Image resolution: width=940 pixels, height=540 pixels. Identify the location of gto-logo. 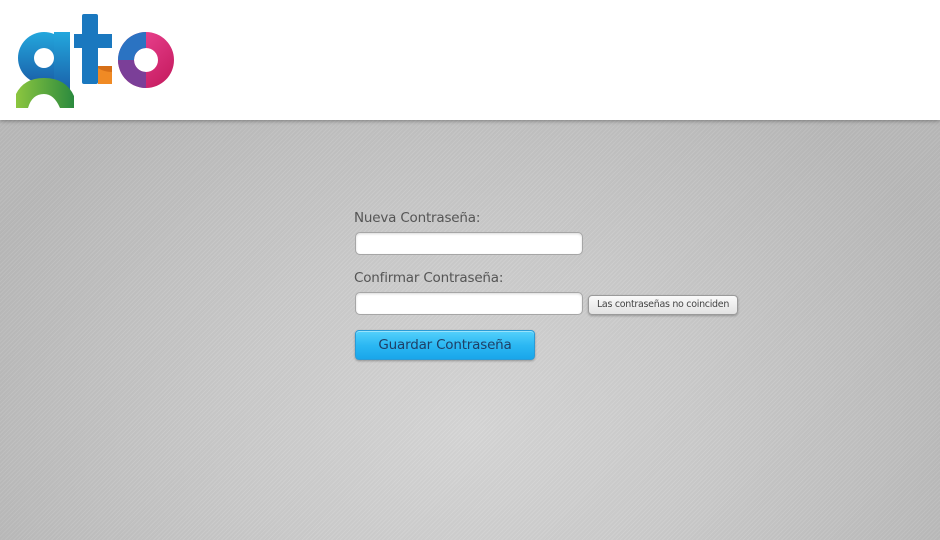
(95, 61).